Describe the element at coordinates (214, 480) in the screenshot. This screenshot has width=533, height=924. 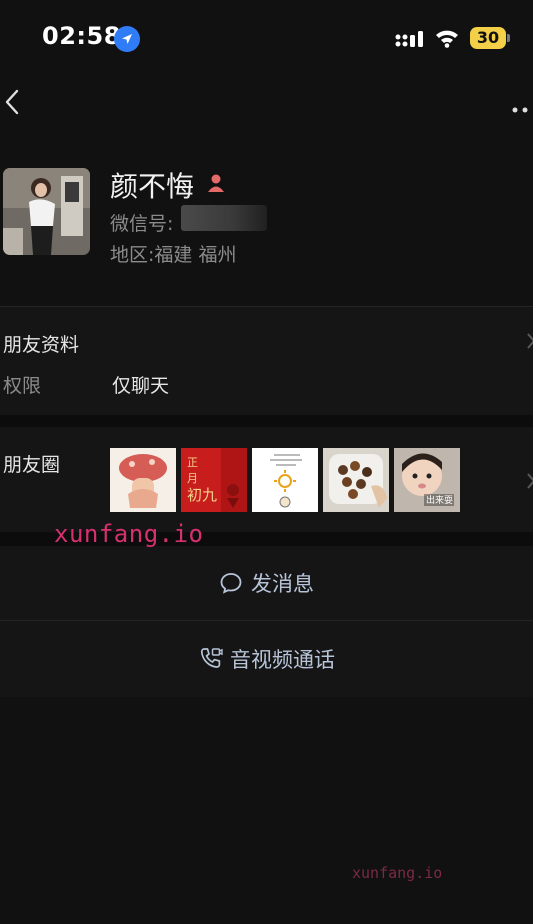
I see `moments-thumbnail: 正 月 初九` at that location.